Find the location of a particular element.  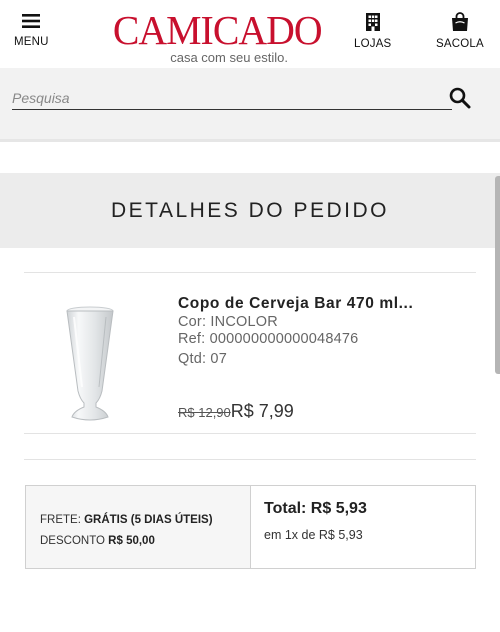

section-title-band: DETALHES DO PEDIDO is located at coordinates (250, 210).